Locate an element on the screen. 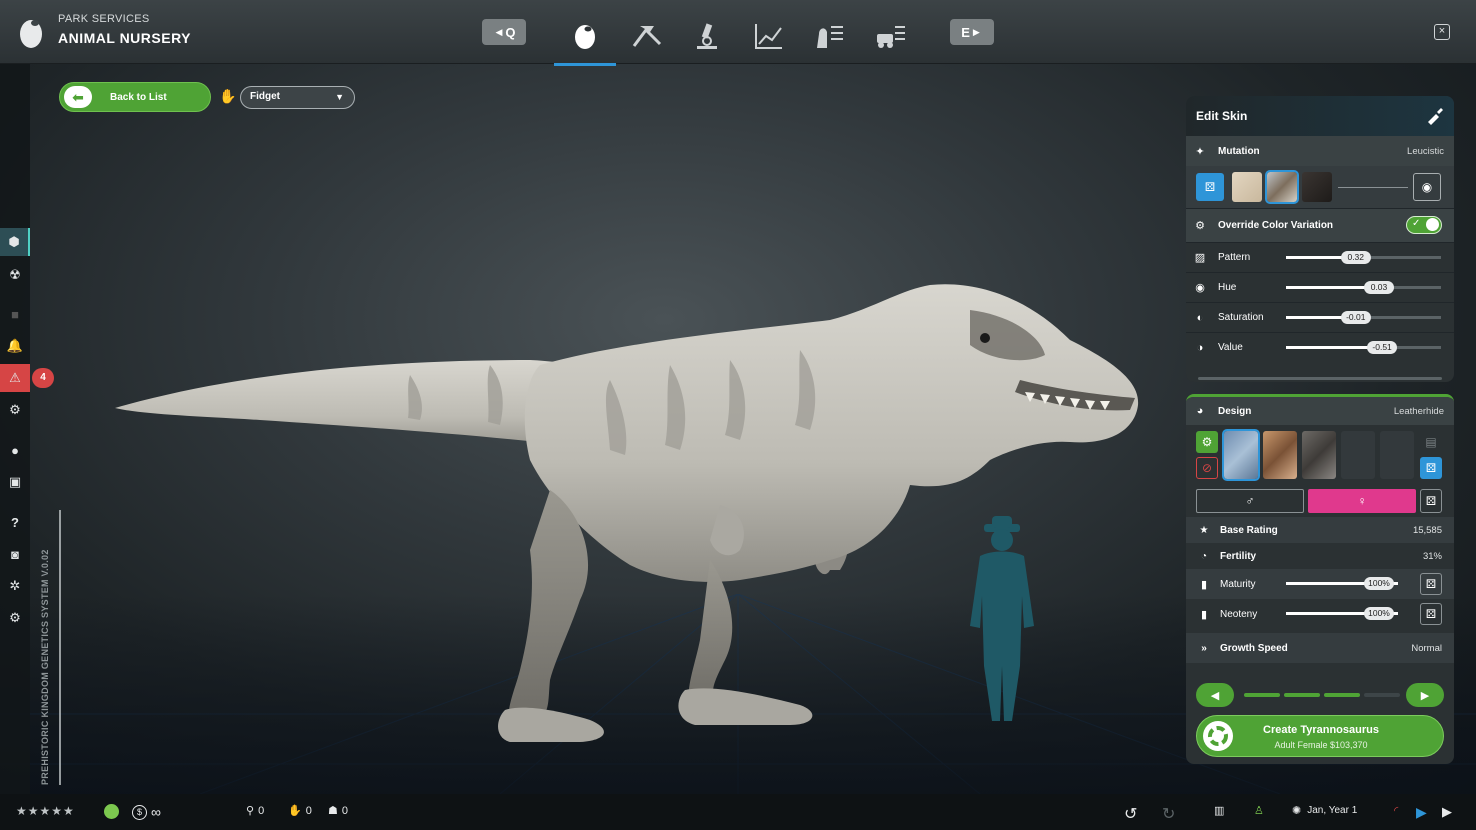 The image size is (1476, 830). hide-eye-icon: ◉ is located at coordinates (1427, 187).